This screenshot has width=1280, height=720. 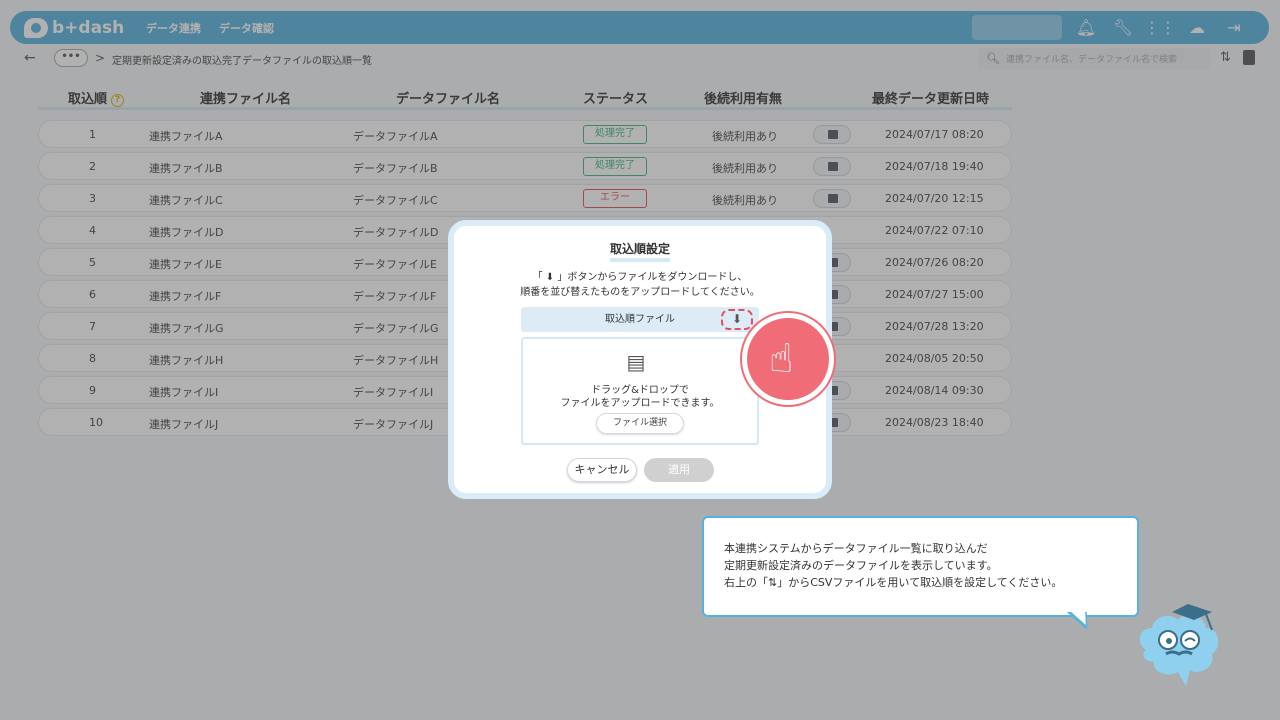 What do you see at coordinates (1179, 645) in the screenshot?
I see `mascot-icon` at bounding box center [1179, 645].